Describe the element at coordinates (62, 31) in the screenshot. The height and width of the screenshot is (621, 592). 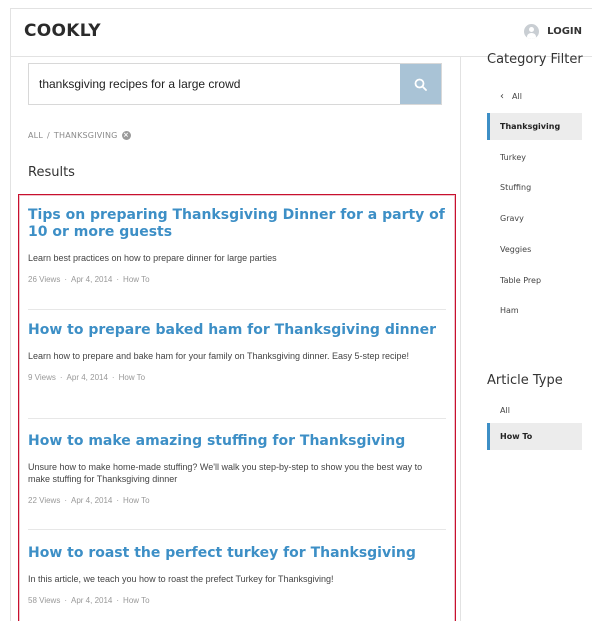
I see `app-logo: COOKLY` at that location.